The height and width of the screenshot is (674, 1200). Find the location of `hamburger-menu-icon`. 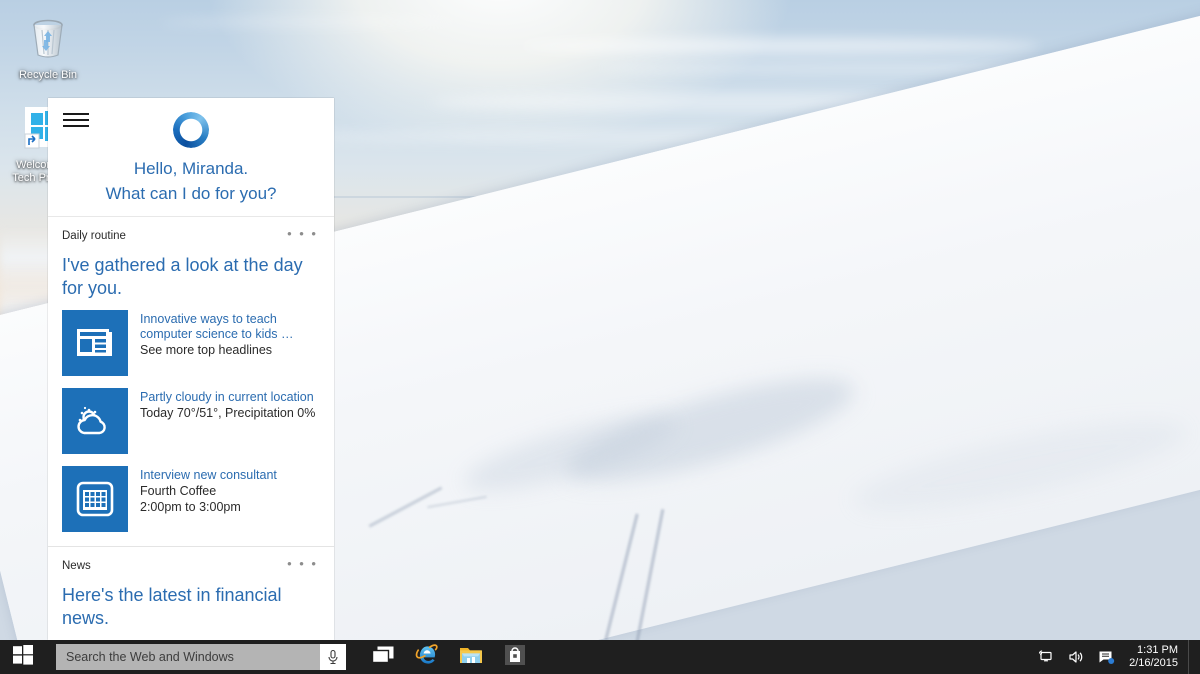

hamburger-menu-icon is located at coordinates (76, 119).